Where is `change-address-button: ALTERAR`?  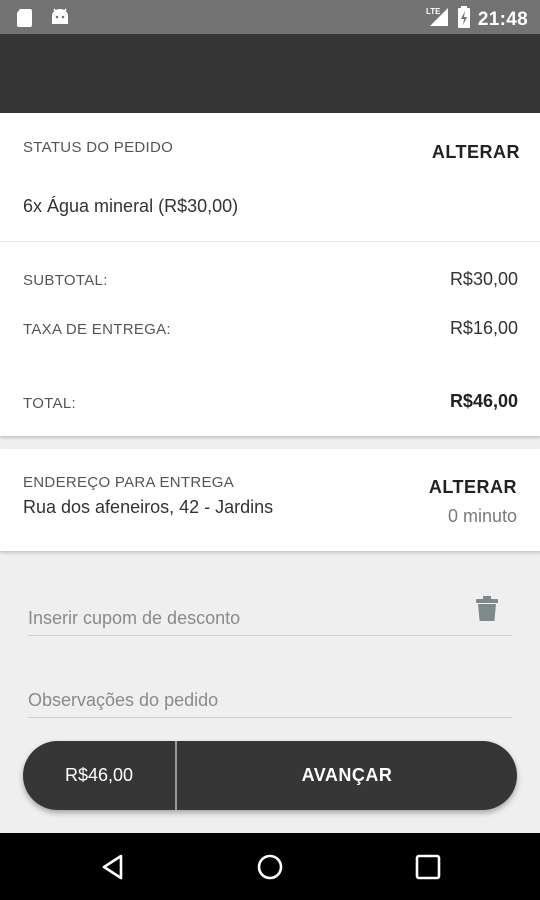 change-address-button: ALTERAR is located at coordinates (473, 487).